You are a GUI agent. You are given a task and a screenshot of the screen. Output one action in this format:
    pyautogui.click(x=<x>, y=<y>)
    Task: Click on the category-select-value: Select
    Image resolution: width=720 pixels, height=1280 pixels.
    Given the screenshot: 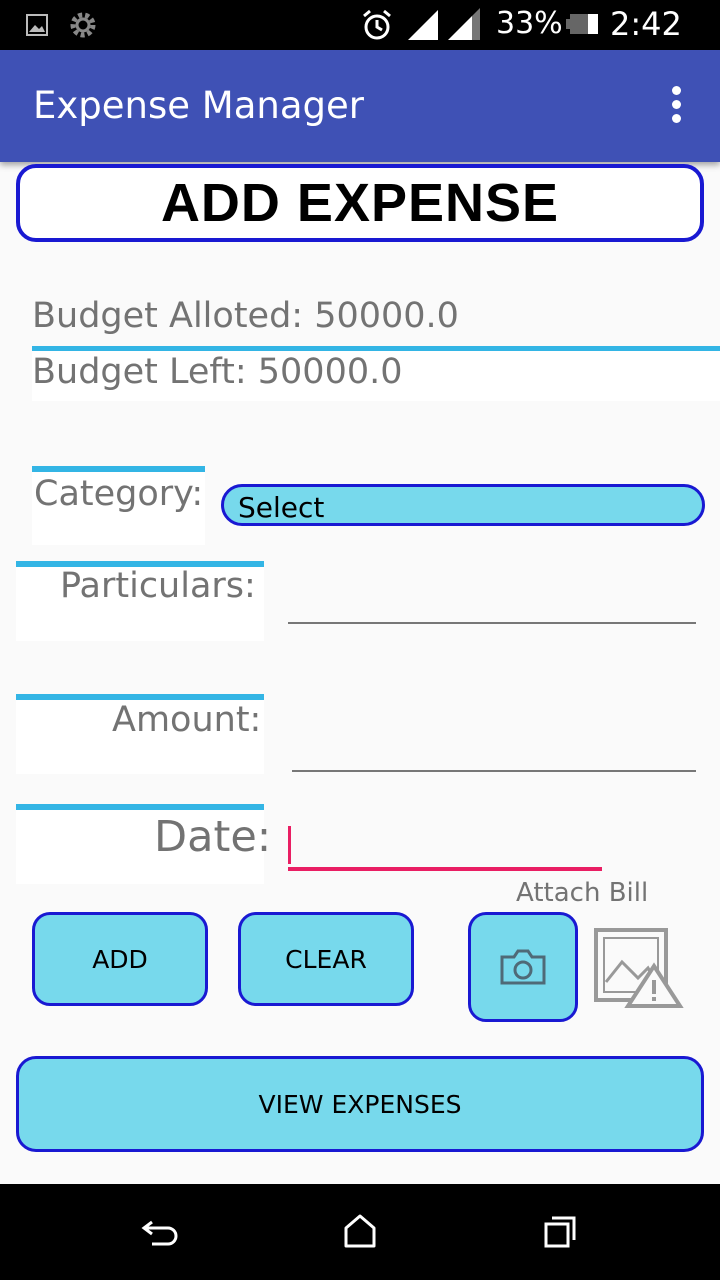 What is the action you would take?
    pyautogui.click(x=281, y=507)
    